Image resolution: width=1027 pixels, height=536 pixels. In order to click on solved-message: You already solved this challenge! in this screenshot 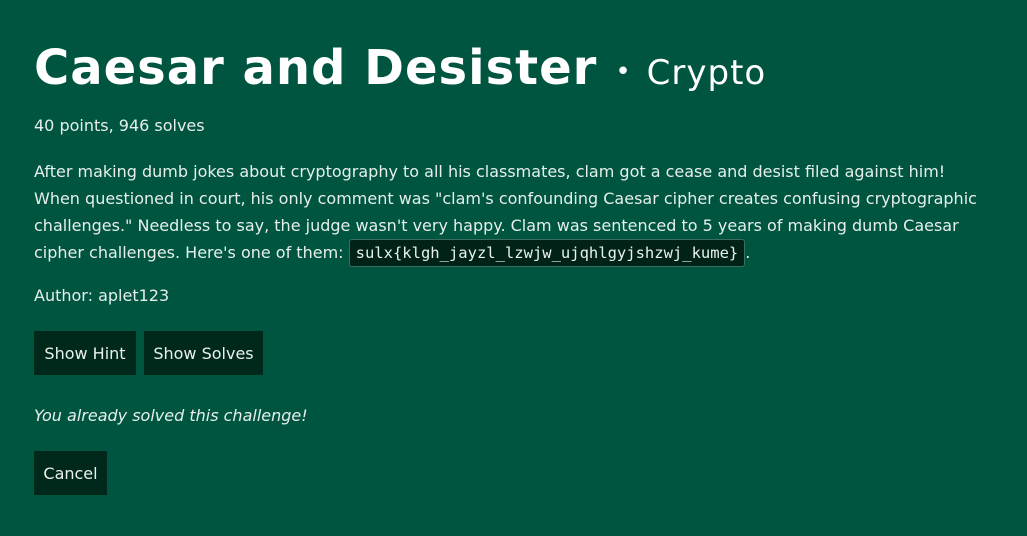, I will do `click(171, 415)`.